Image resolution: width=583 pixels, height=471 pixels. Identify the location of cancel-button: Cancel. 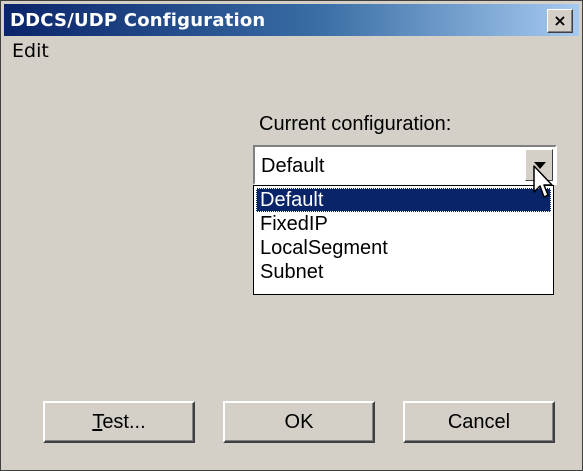
(479, 422).